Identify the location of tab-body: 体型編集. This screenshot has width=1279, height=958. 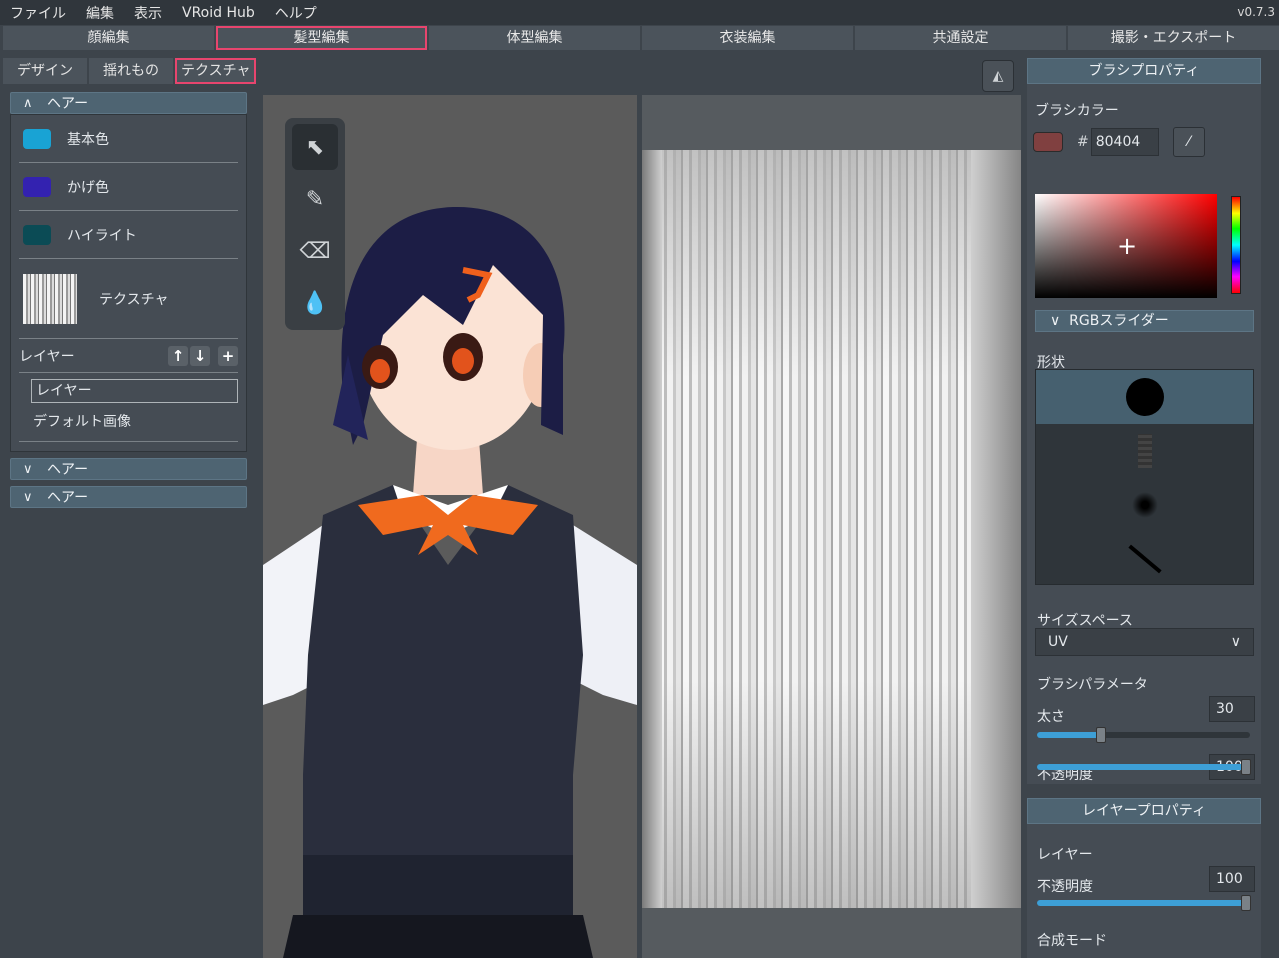
(534, 38).